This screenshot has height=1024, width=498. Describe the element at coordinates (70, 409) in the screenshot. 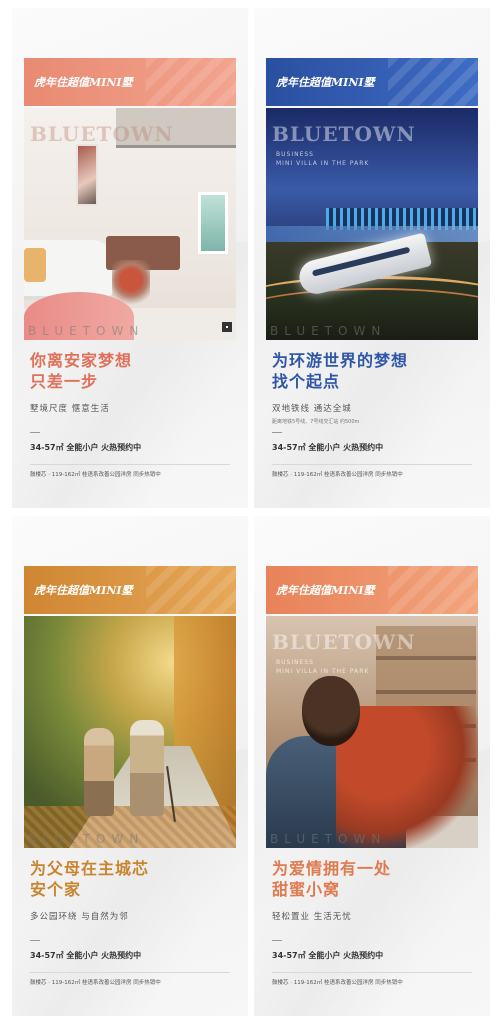

I see `subline: 墅境尺度 惬意生活` at that location.